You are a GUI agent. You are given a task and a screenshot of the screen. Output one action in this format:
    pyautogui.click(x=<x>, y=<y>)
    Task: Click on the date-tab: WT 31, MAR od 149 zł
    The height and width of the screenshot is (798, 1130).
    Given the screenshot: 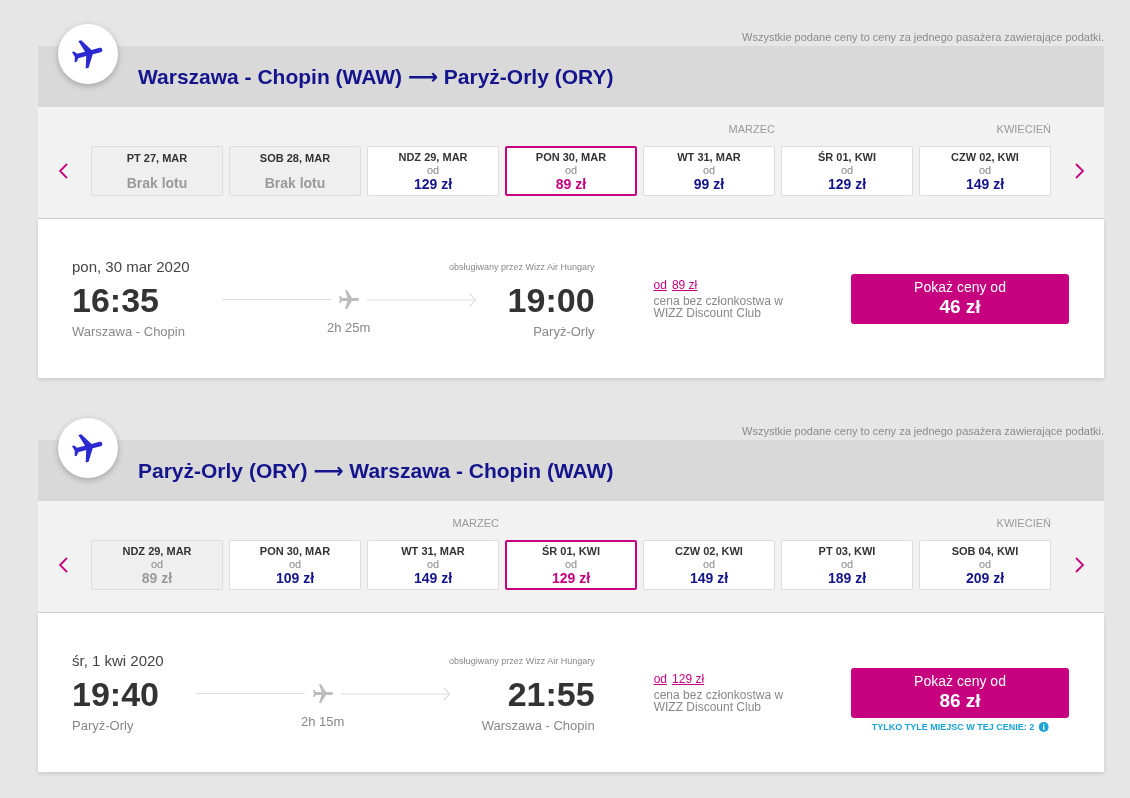 What is the action you would take?
    pyautogui.click(x=433, y=565)
    